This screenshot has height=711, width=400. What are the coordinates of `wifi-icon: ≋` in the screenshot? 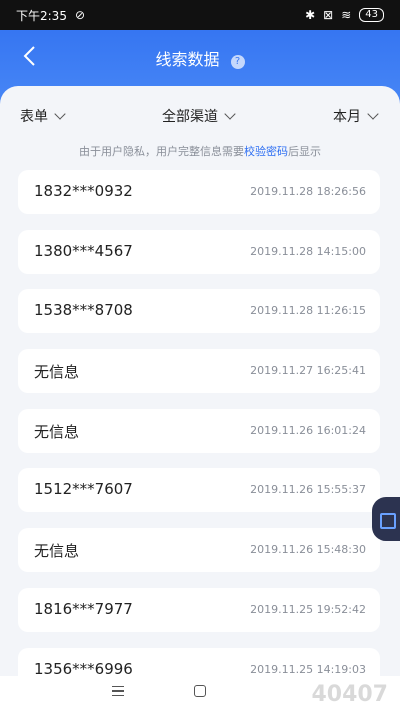 It's located at (346, 15).